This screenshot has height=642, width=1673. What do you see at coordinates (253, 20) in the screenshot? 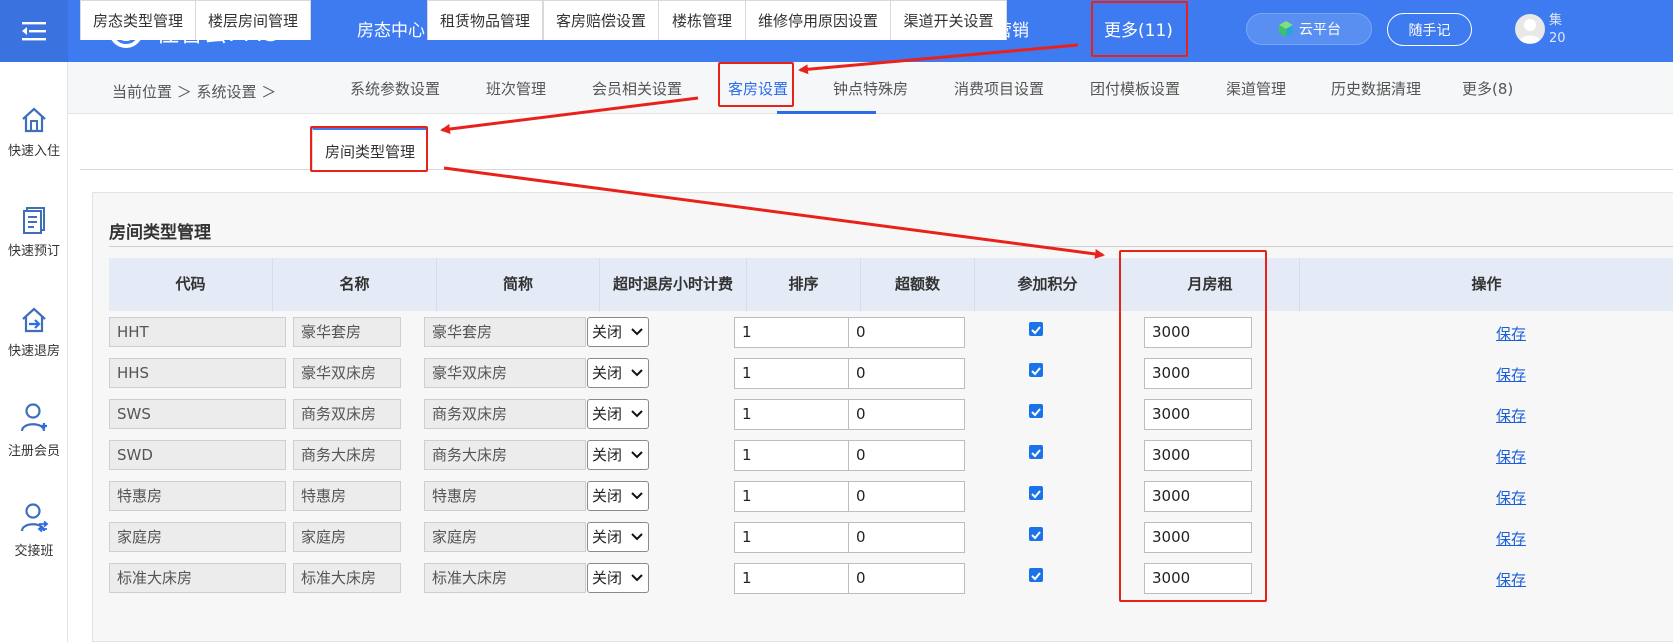
I see `tab-floor-rooms: 楼层房间管理` at bounding box center [253, 20].